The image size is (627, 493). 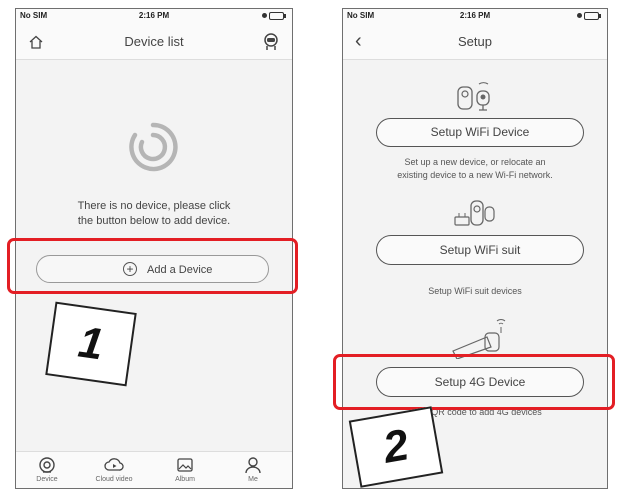 What do you see at coordinates (185, 479) in the screenshot?
I see `tab-label: Album` at bounding box center [185, 479].